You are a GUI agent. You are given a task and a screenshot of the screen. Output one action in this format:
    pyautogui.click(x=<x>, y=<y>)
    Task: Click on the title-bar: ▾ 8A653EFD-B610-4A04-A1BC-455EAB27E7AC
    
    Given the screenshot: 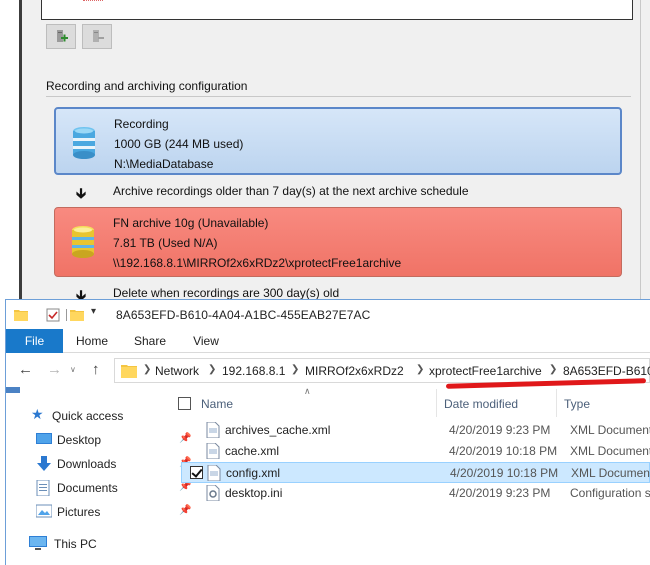 What is the action you would take?
    pyautogui.click(x=328, y=314)
    